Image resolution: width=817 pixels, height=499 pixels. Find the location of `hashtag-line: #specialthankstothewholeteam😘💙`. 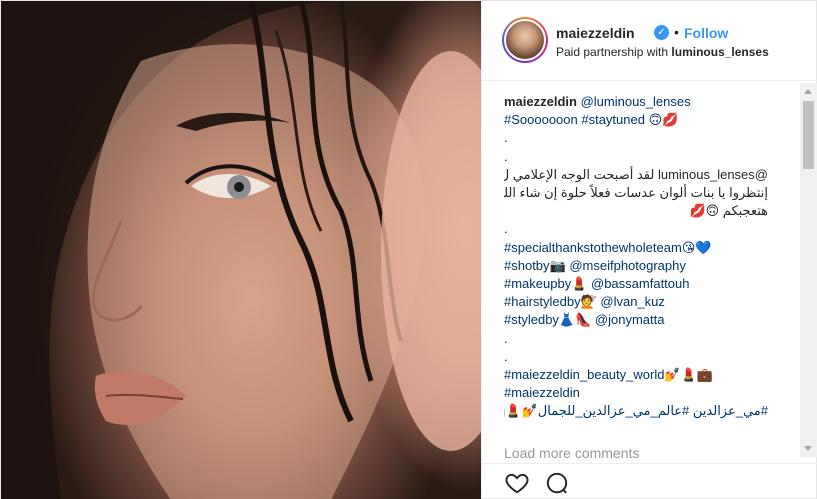

hashtag-line: #specialthankstothewholeteam😘💙 is located at coordinates (649, 248).